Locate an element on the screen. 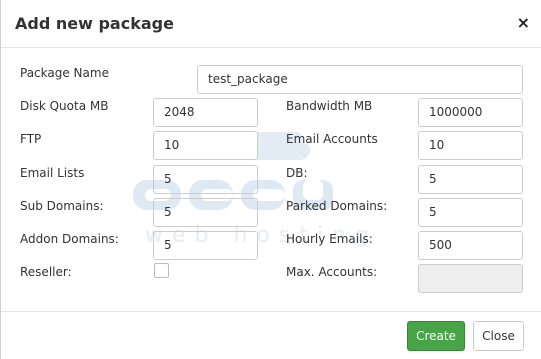  addon-domains-input: 5 is located at coordinates (205, 245).